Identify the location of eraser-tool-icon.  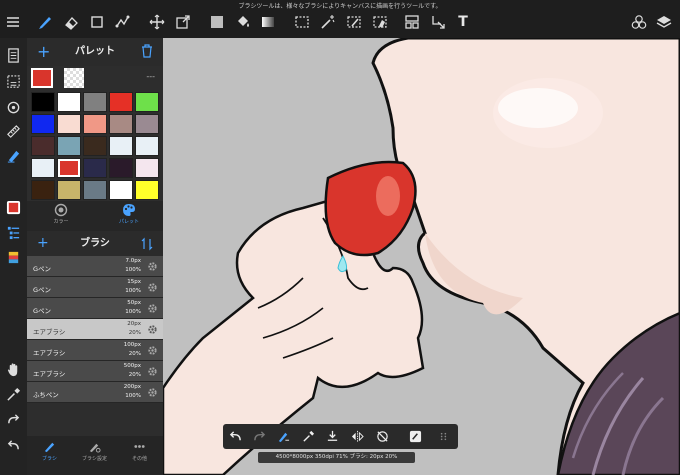
(71, 22).